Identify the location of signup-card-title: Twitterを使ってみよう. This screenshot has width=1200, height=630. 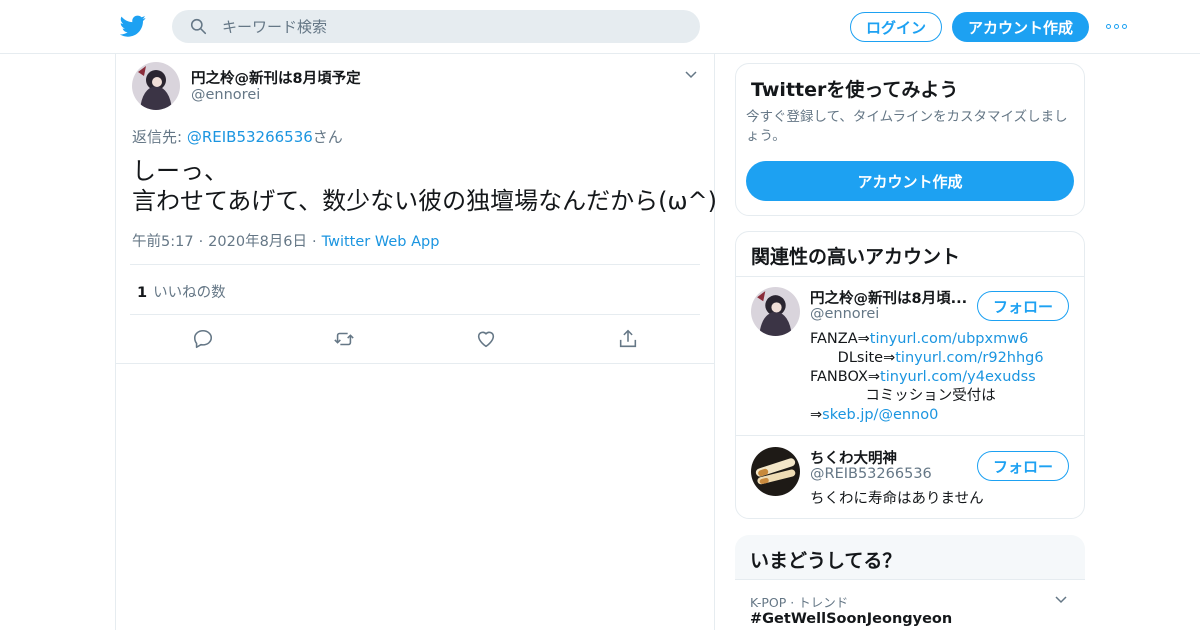
(855, 90).